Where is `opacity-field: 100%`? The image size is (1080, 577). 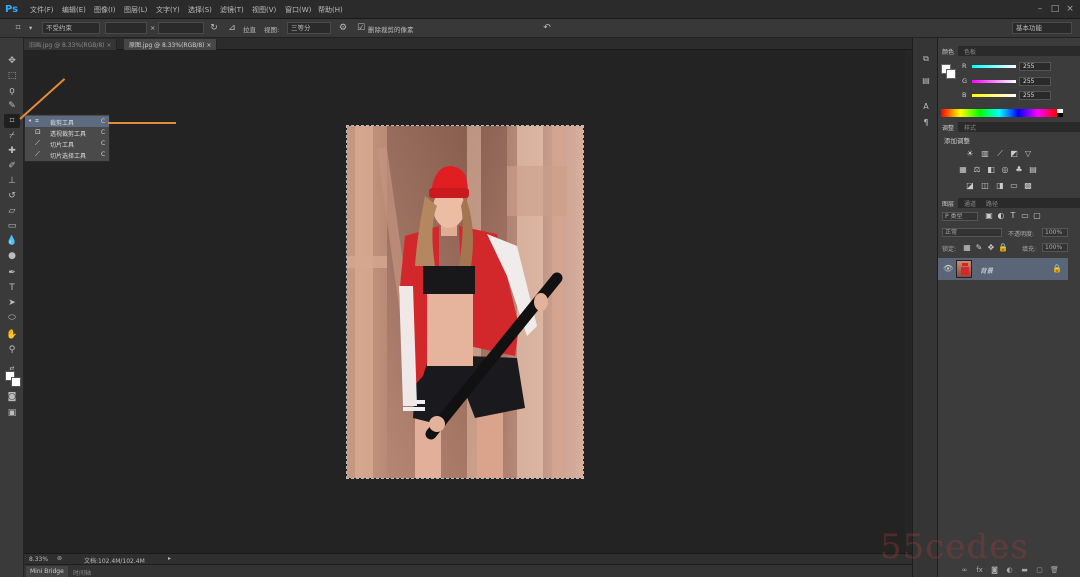 opacity-field: 100% is located at coordinates (1055, 232).